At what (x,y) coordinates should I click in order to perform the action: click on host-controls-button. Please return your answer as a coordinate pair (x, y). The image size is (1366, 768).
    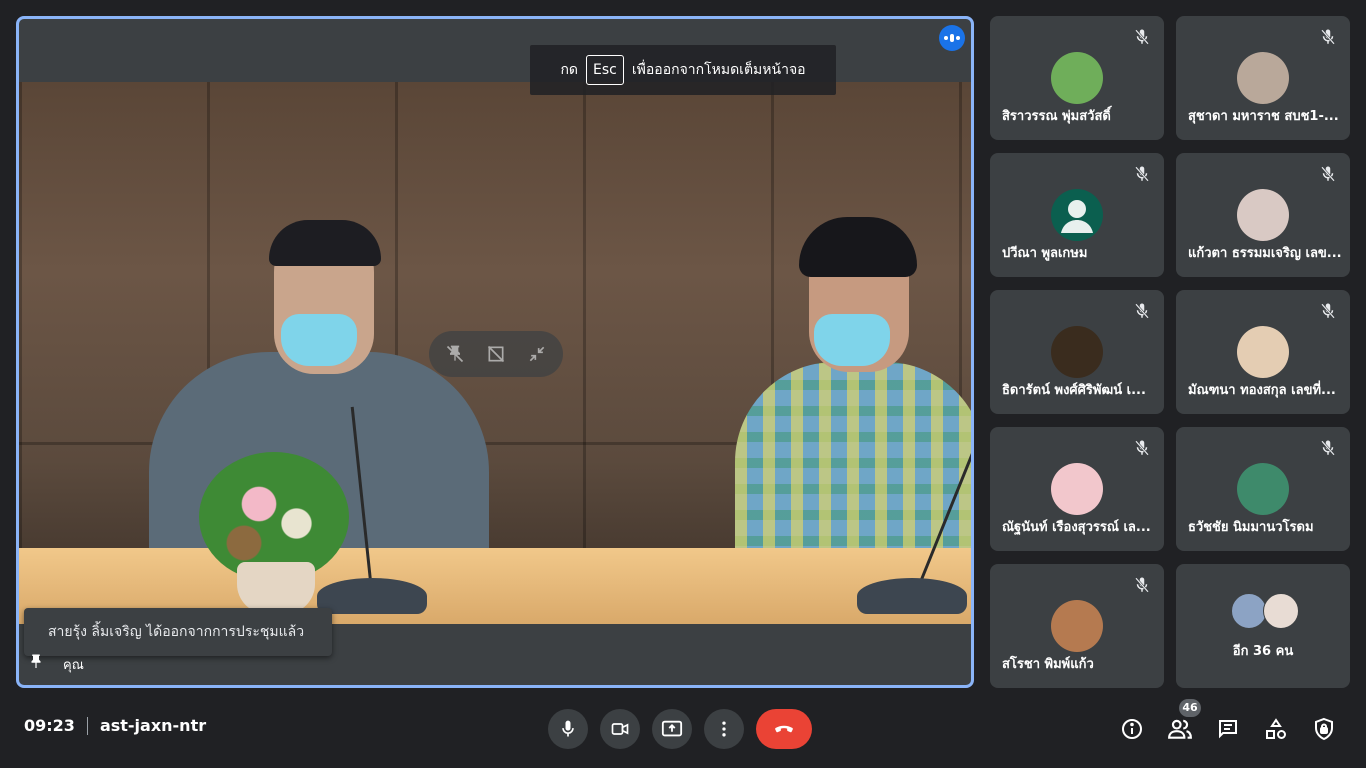
    Looking at the image, I should click on (1324, 729).